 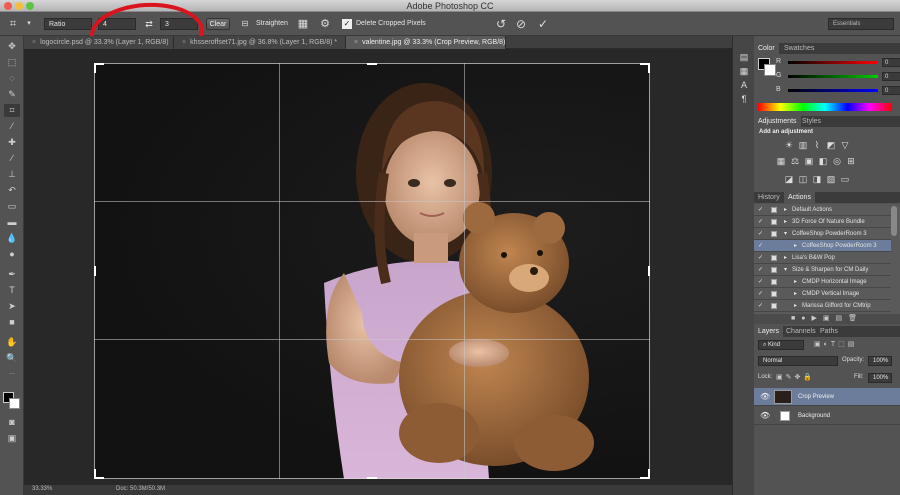 What do you see at coordinates (744, 71) in the screenshot?
I see `swatches-panel-icon: ▦` at bounding box center [744, 71].